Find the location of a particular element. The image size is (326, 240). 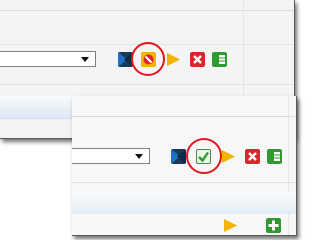

expand-icon is located at coordinates (178, 156).